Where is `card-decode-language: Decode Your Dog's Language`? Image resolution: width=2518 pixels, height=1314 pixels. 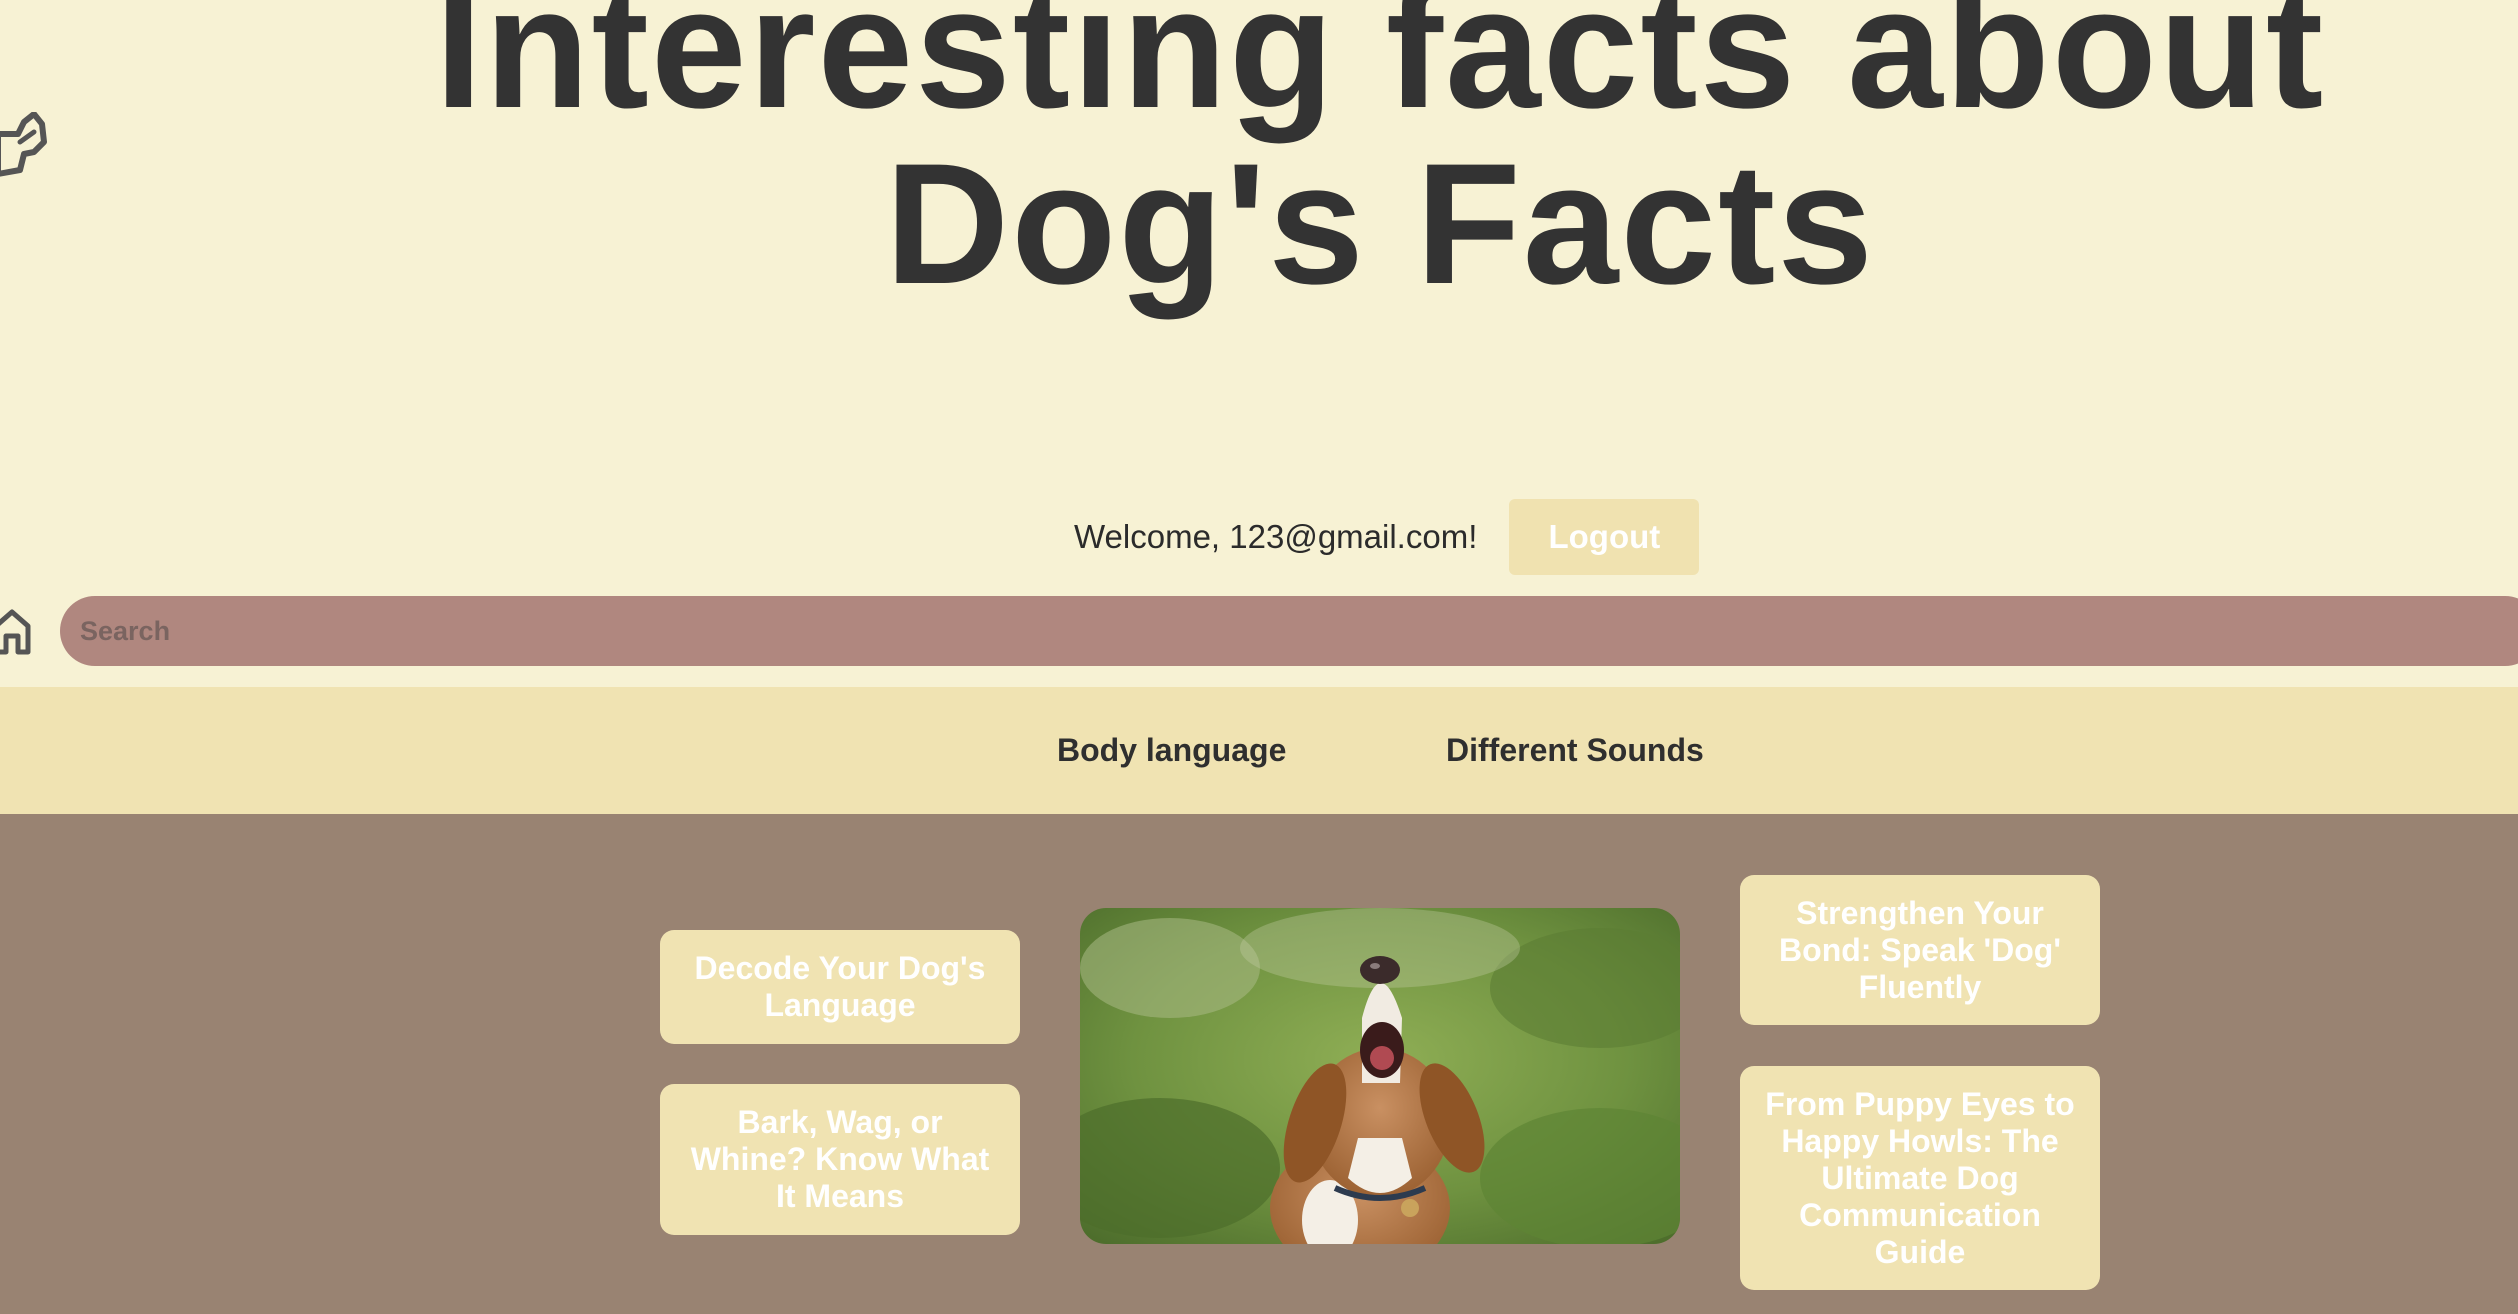
card-decode-language: Decode Your Dog's Language is located at coordinates (840, 987).